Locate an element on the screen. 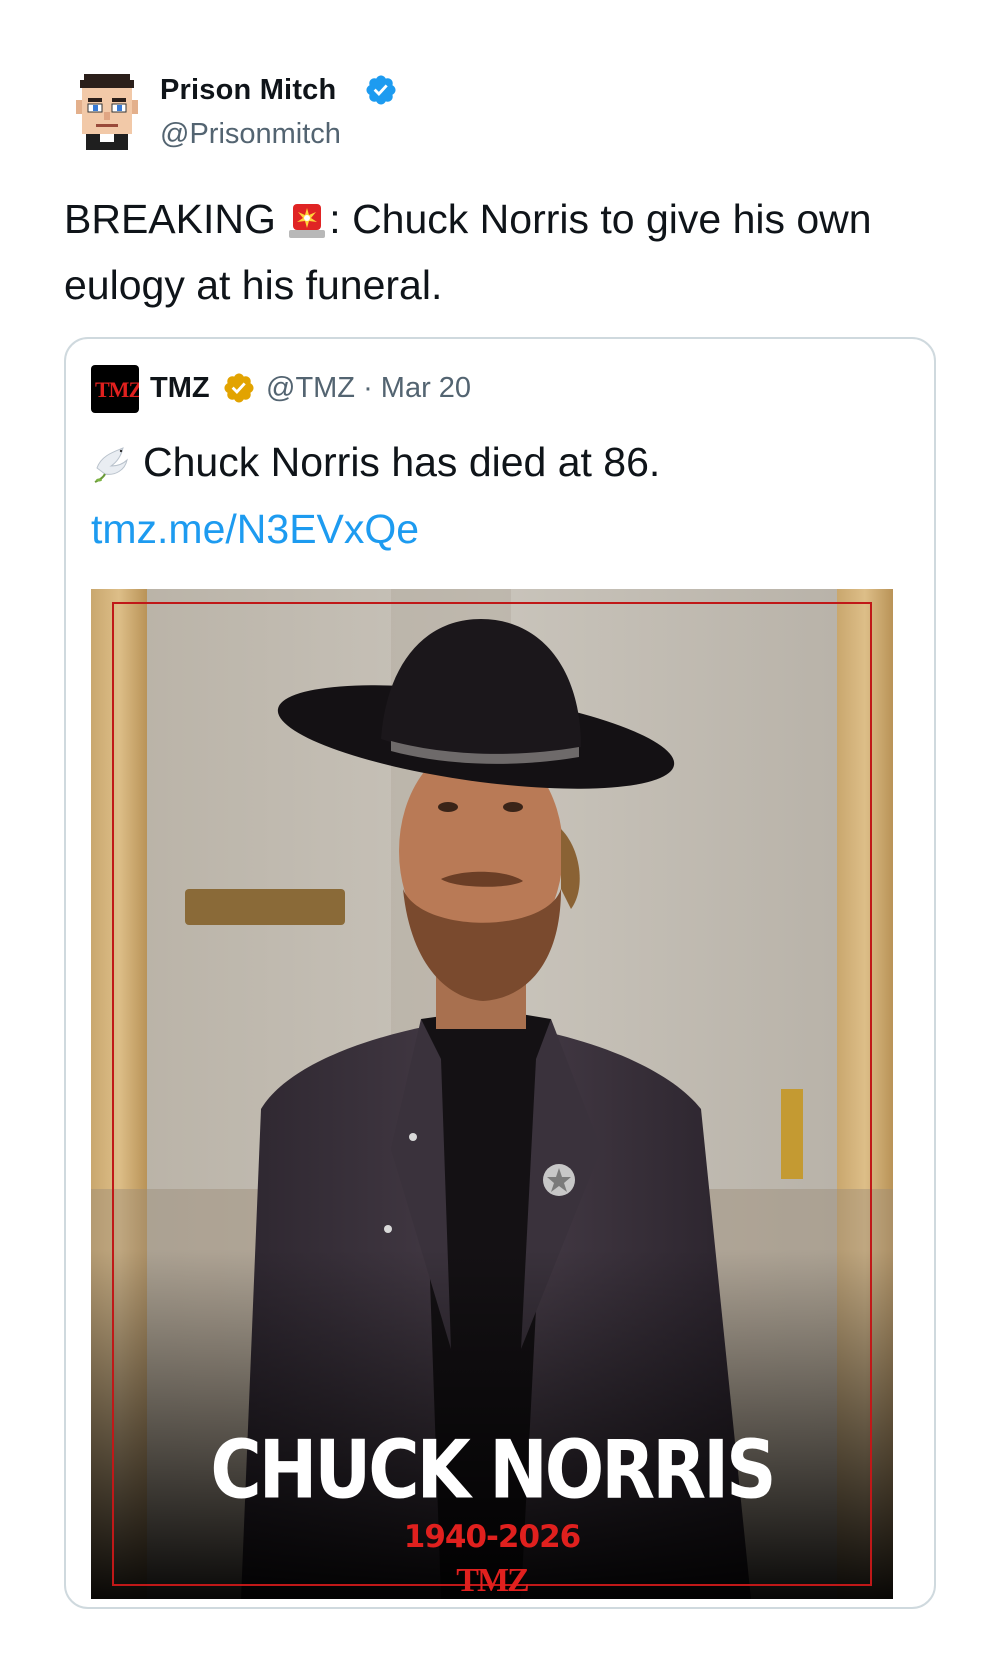 The width and height of the screenshot is (1000, 1674). quoted-author-name: TMZ is located at coordinates (180, 388).